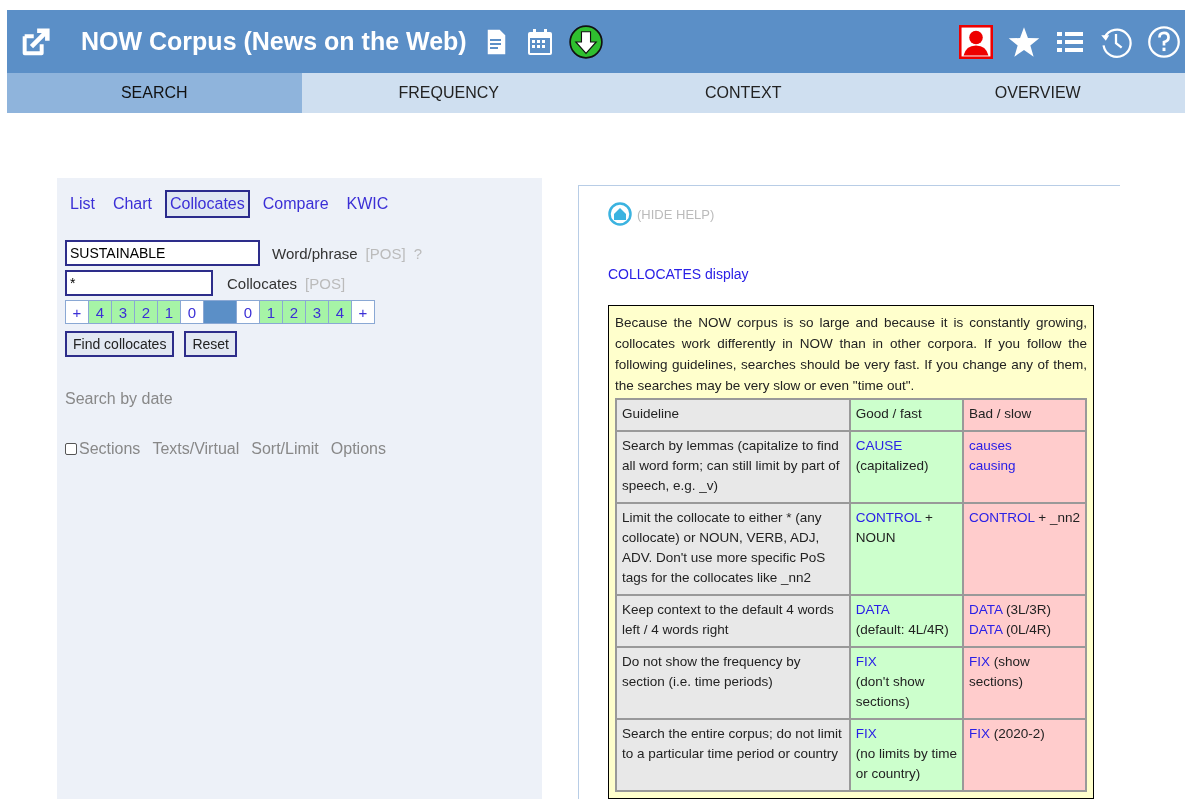 The width and height of the screenshot is (1185, 799). What do you see at coordinates (162, 253) in the screenshot?
I see `word-field: SUSTAINABLE` at bounding box center [162, 253].